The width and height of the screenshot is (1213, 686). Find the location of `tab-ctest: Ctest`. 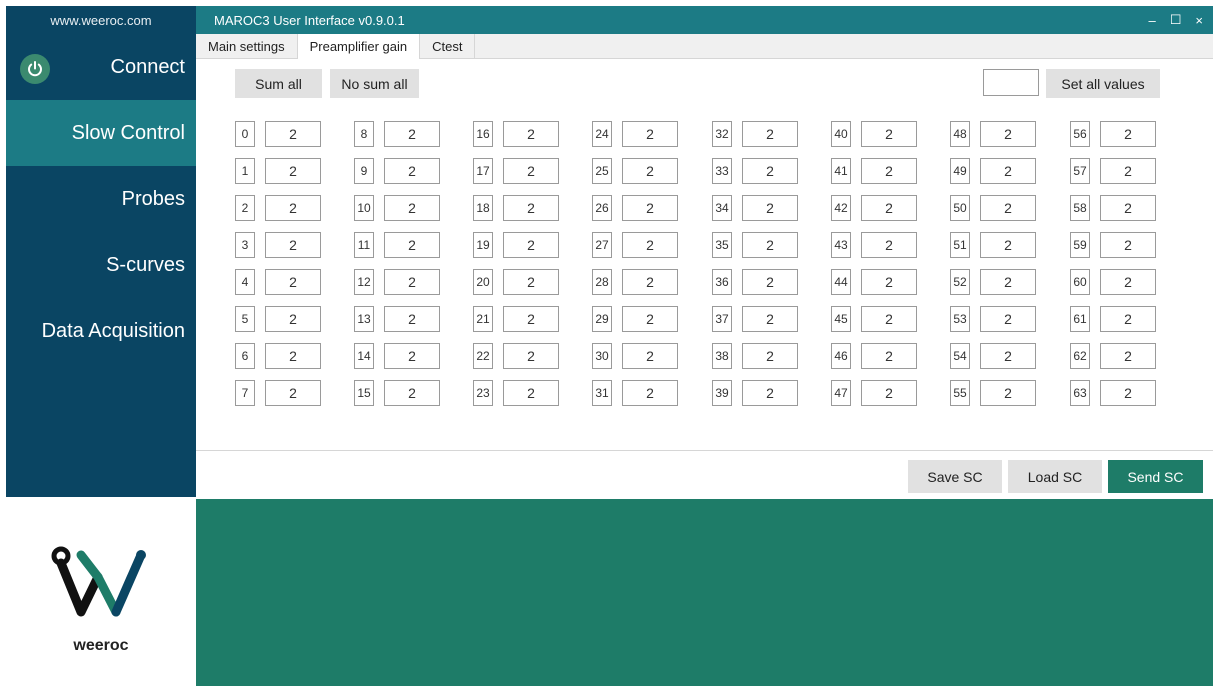

tab-ctest: Ctest is located at coordinates (448, 46).